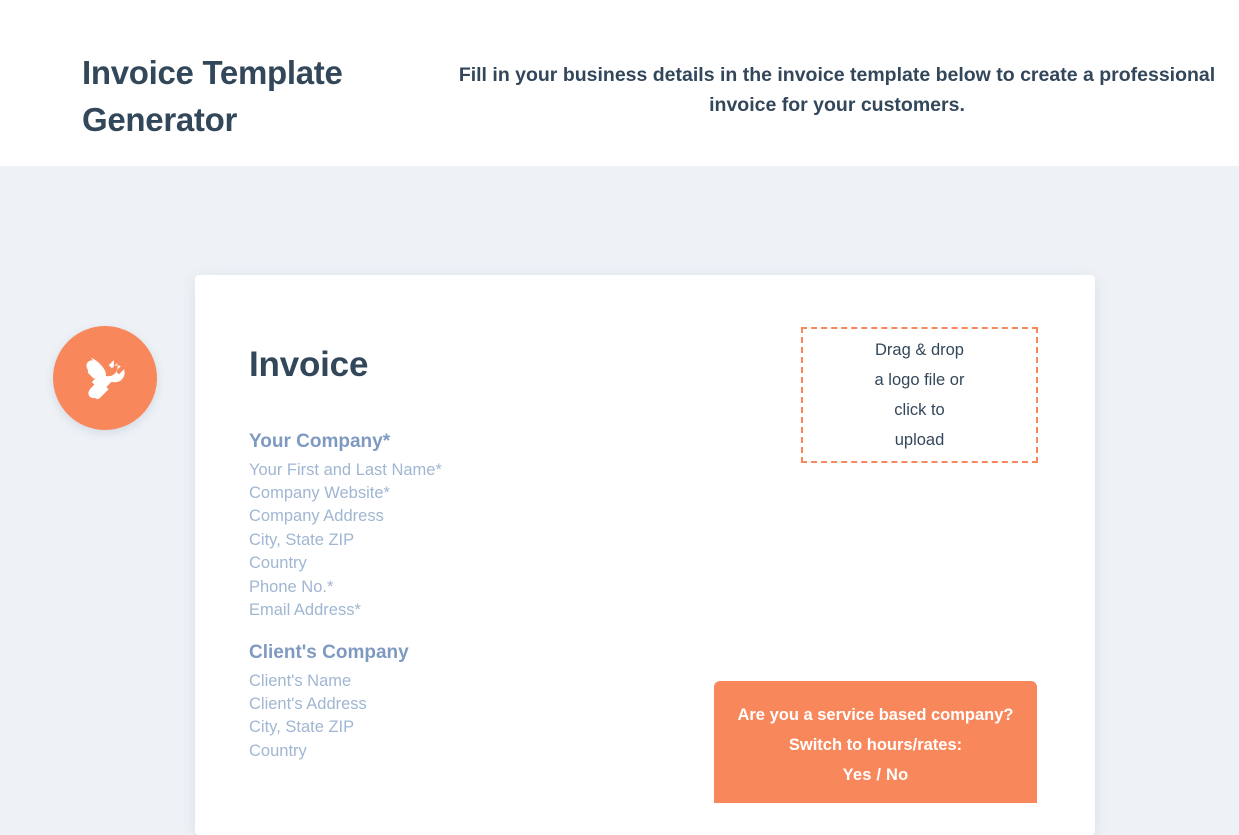 The width and height of the screenshot is (1239, 835). I want to click on field-client-country: Country, so click(329, 751).